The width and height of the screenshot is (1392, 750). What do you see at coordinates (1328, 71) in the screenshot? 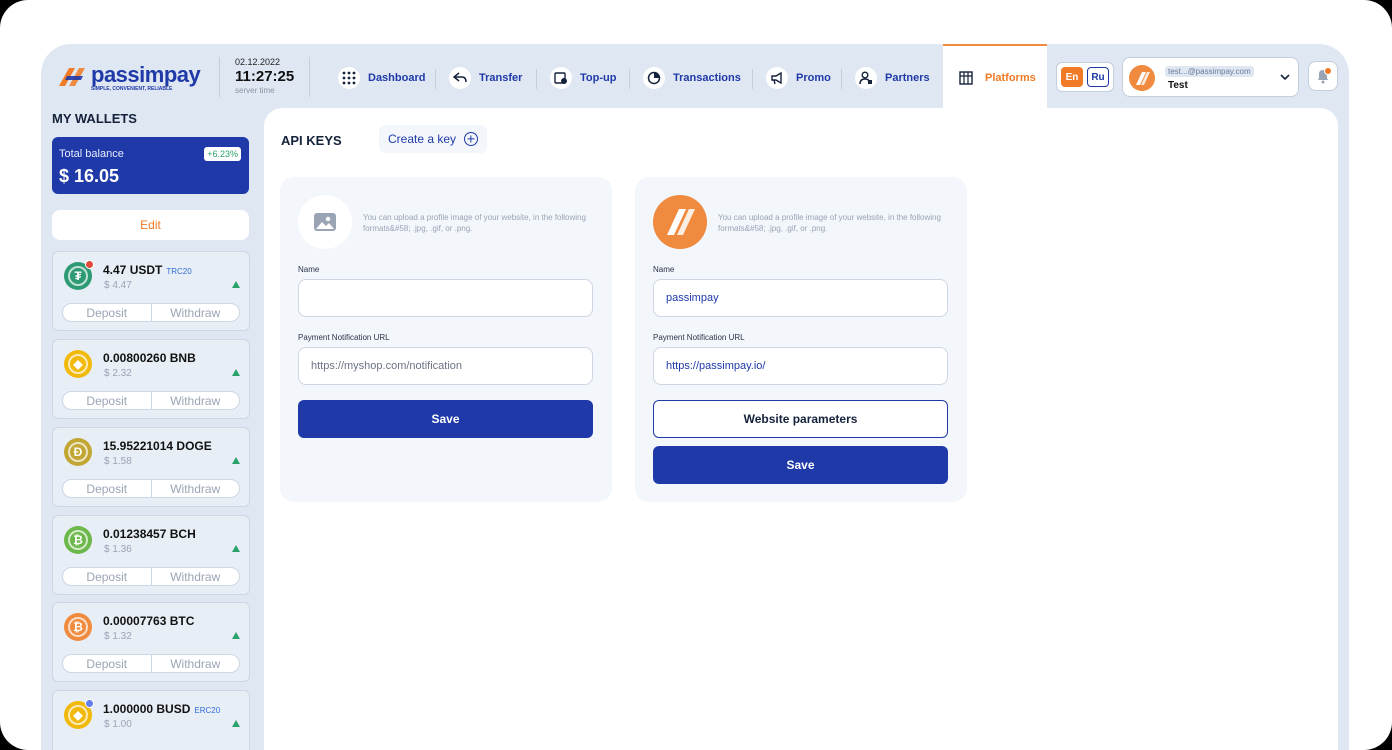
I see `notification-badge` at bounding box center [1328, 71].